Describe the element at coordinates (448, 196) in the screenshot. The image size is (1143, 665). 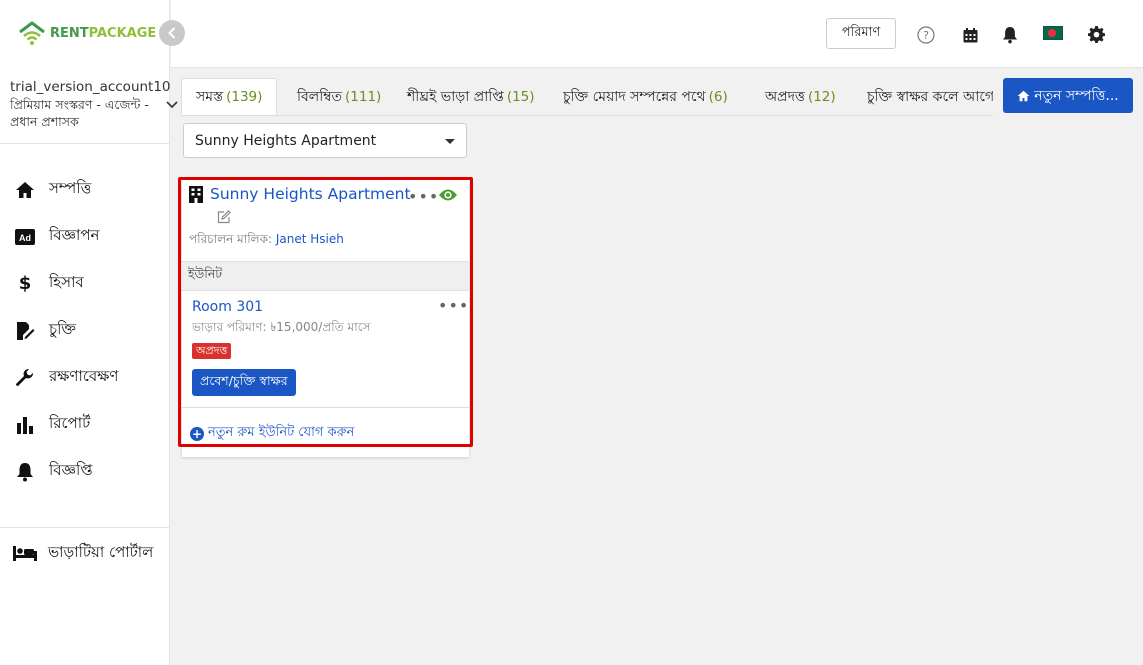
I see `eye-icon` at that location.